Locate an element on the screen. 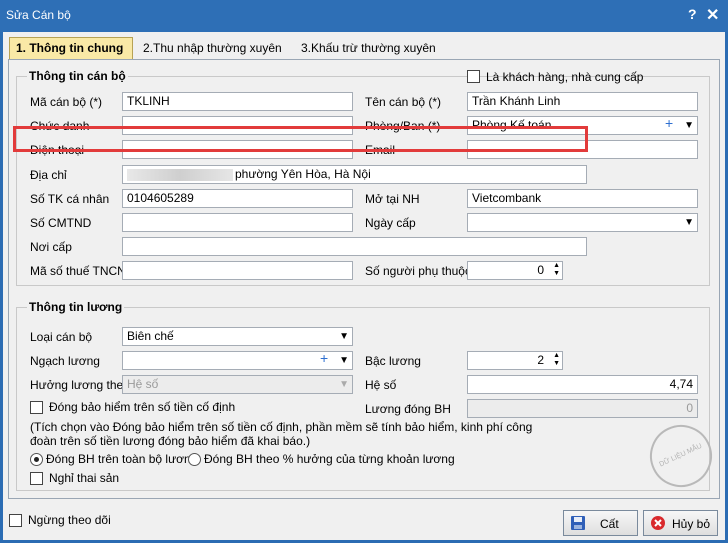 Image resolution: width=728 pixels, height=543 pixels. luong-dong-bh-input: 0 is located at coordinates (582, 408).